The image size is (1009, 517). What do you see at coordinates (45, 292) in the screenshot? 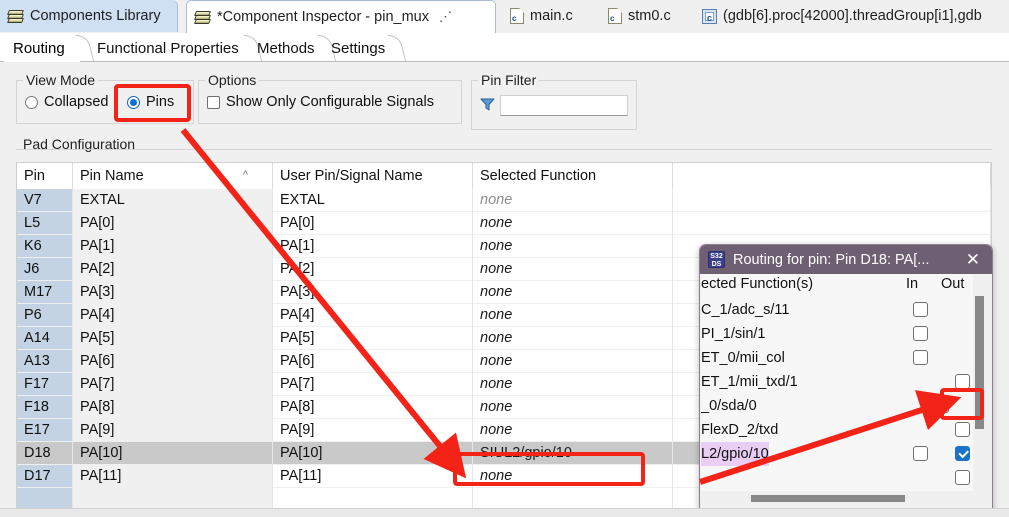
I see `table-cell-pin: M17` at bounding box center [45, 292].